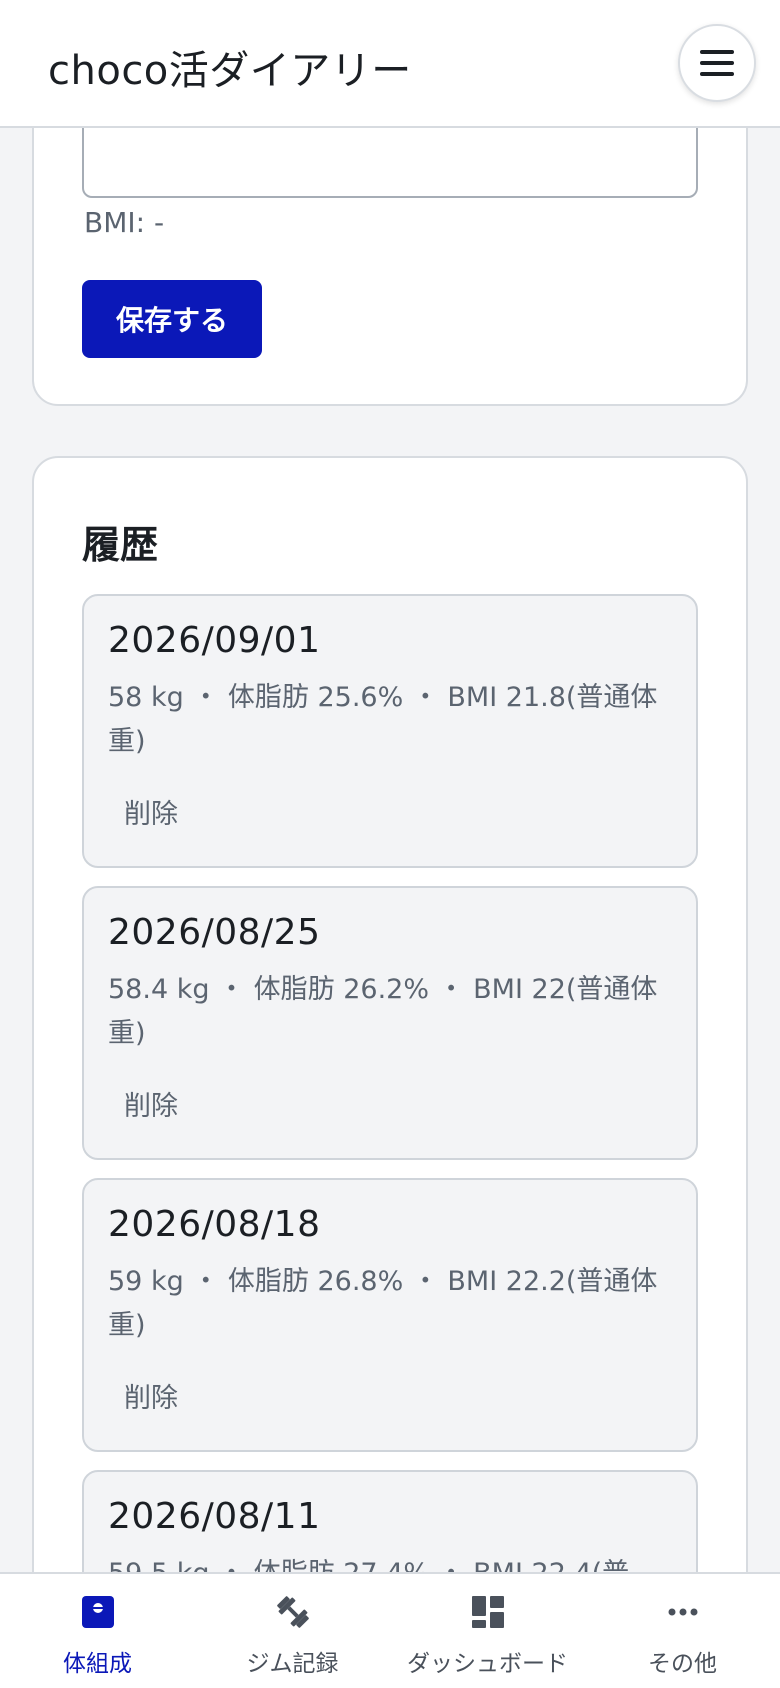 Image resolution: width=780 pixels, height=1688 pixels. I want to click on dashboard-icon, so click(488, 1612).